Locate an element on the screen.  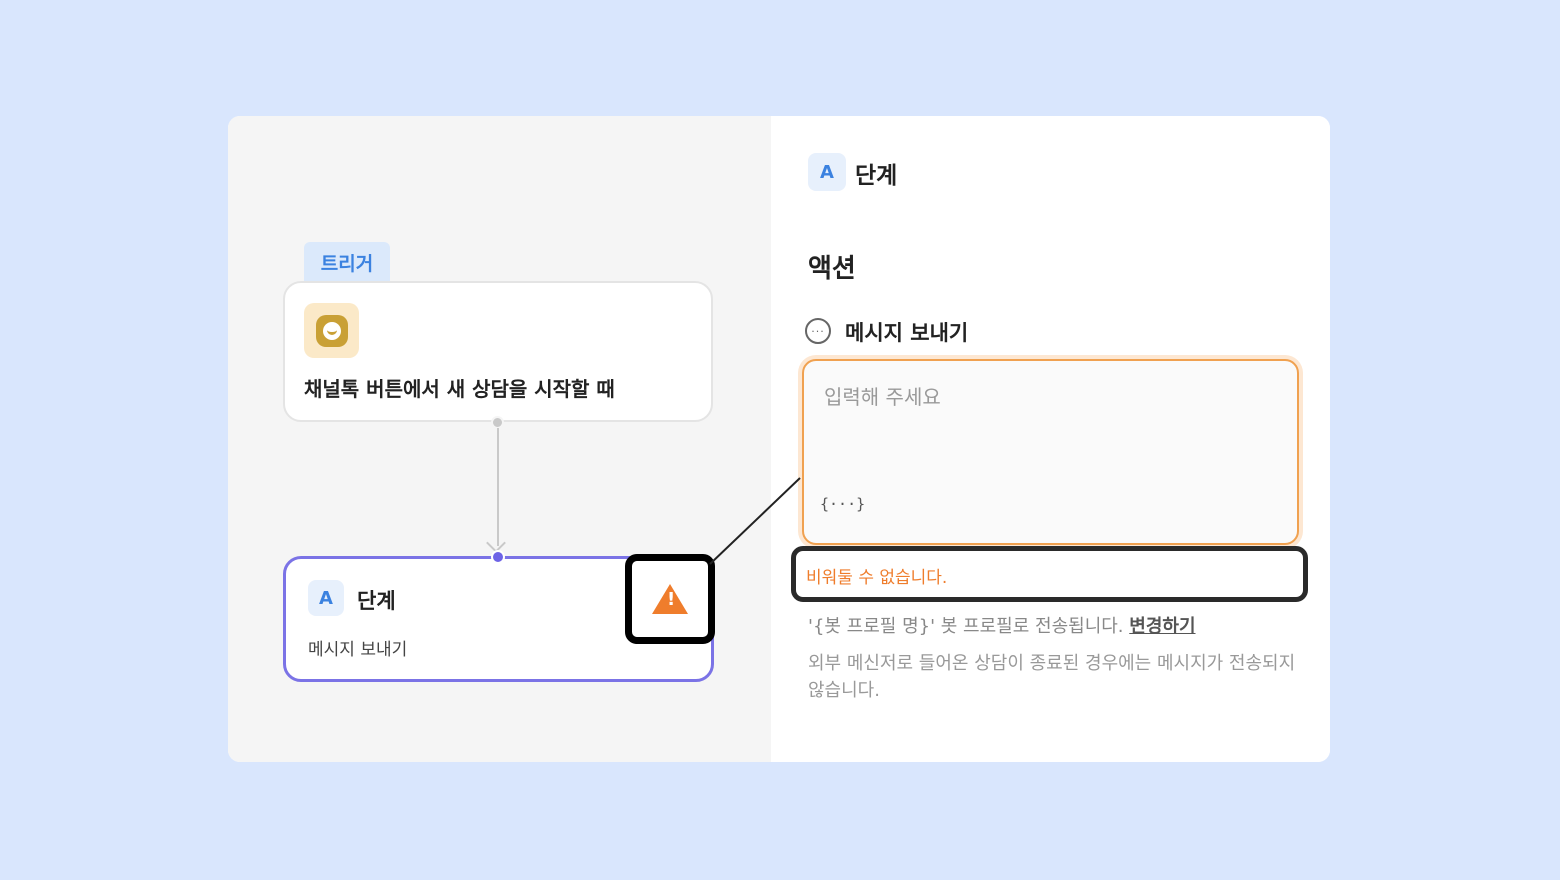
connector-line is located at coordinates (498, 487).